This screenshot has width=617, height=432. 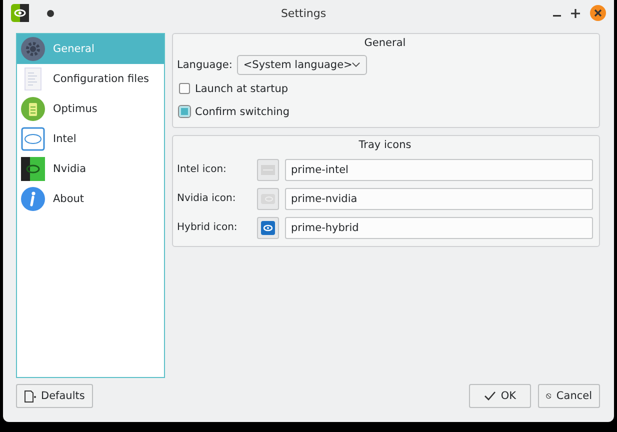 What do you see at coordinates (90, 109) in the screenshot?
I see `sidebar-item: Optimus` at bounding box center [90, 109].